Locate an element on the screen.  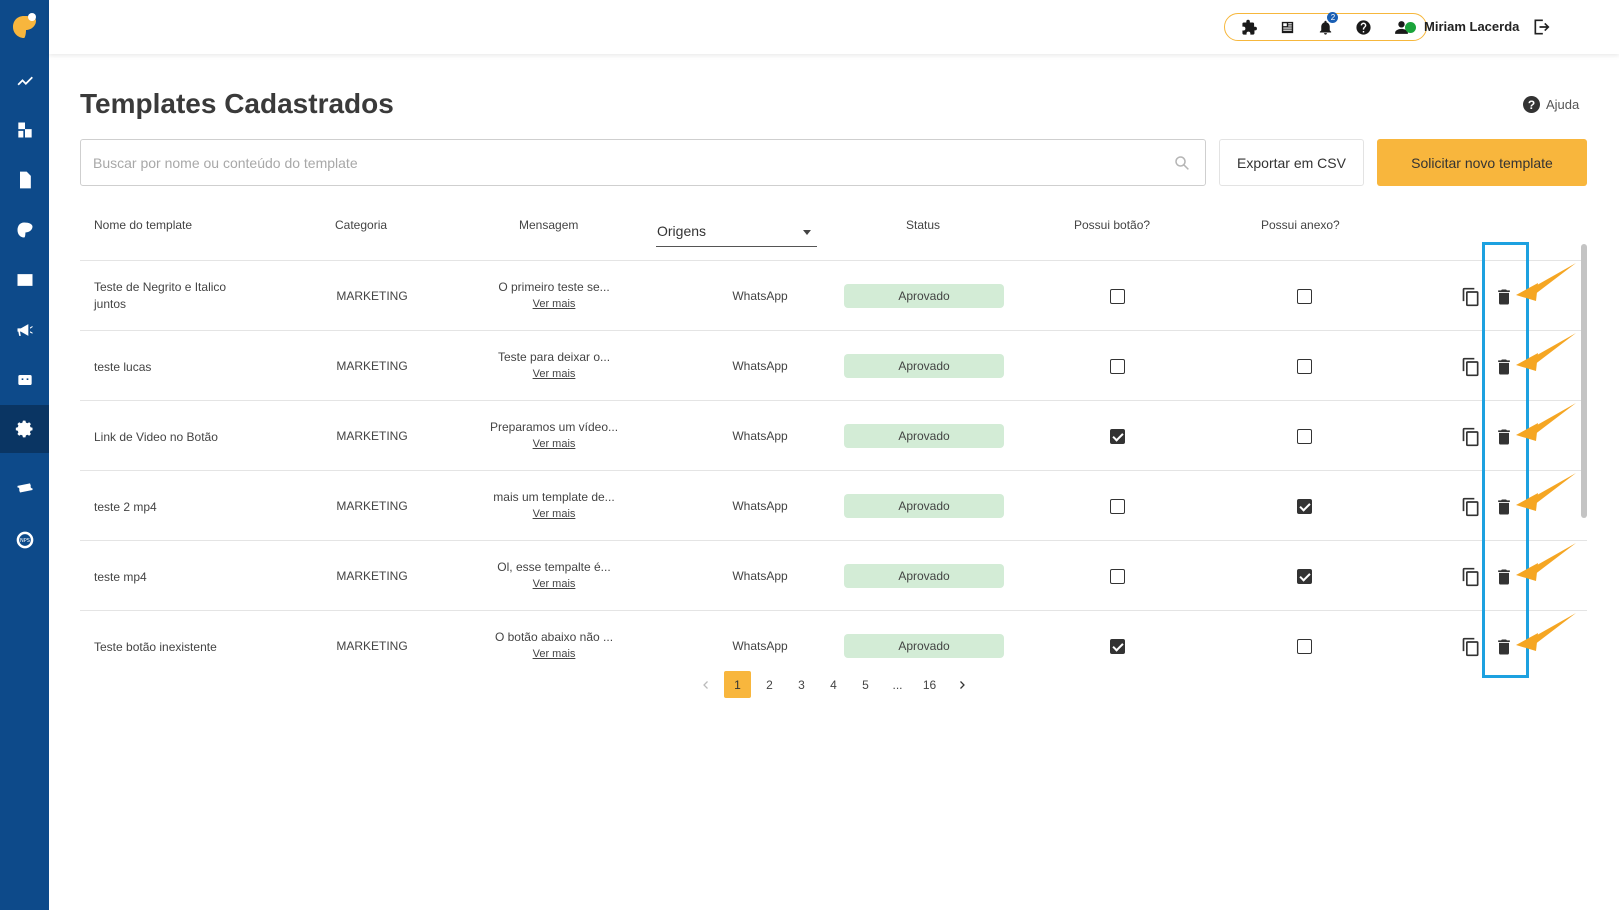
nps-icon: NPS is located at coordinates (24, 540).